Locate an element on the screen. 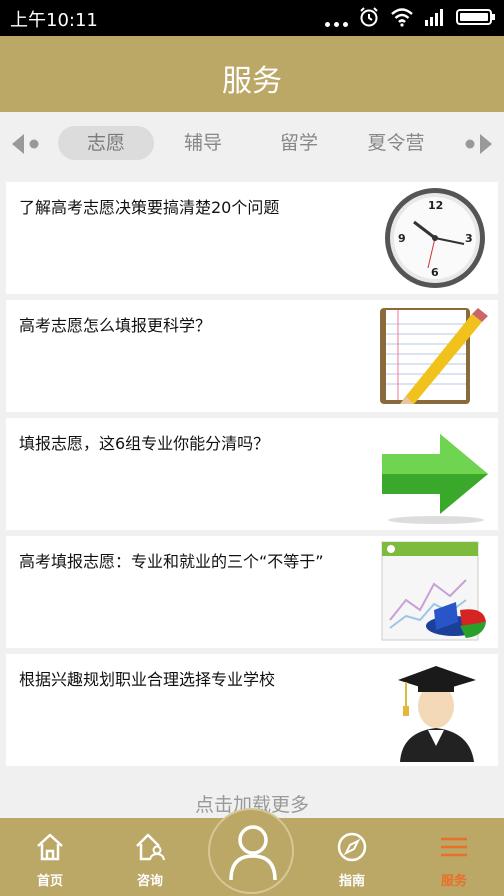 The width and height of the screenshot is (504, 896). consult-icon is located at coordinates (150, 847).